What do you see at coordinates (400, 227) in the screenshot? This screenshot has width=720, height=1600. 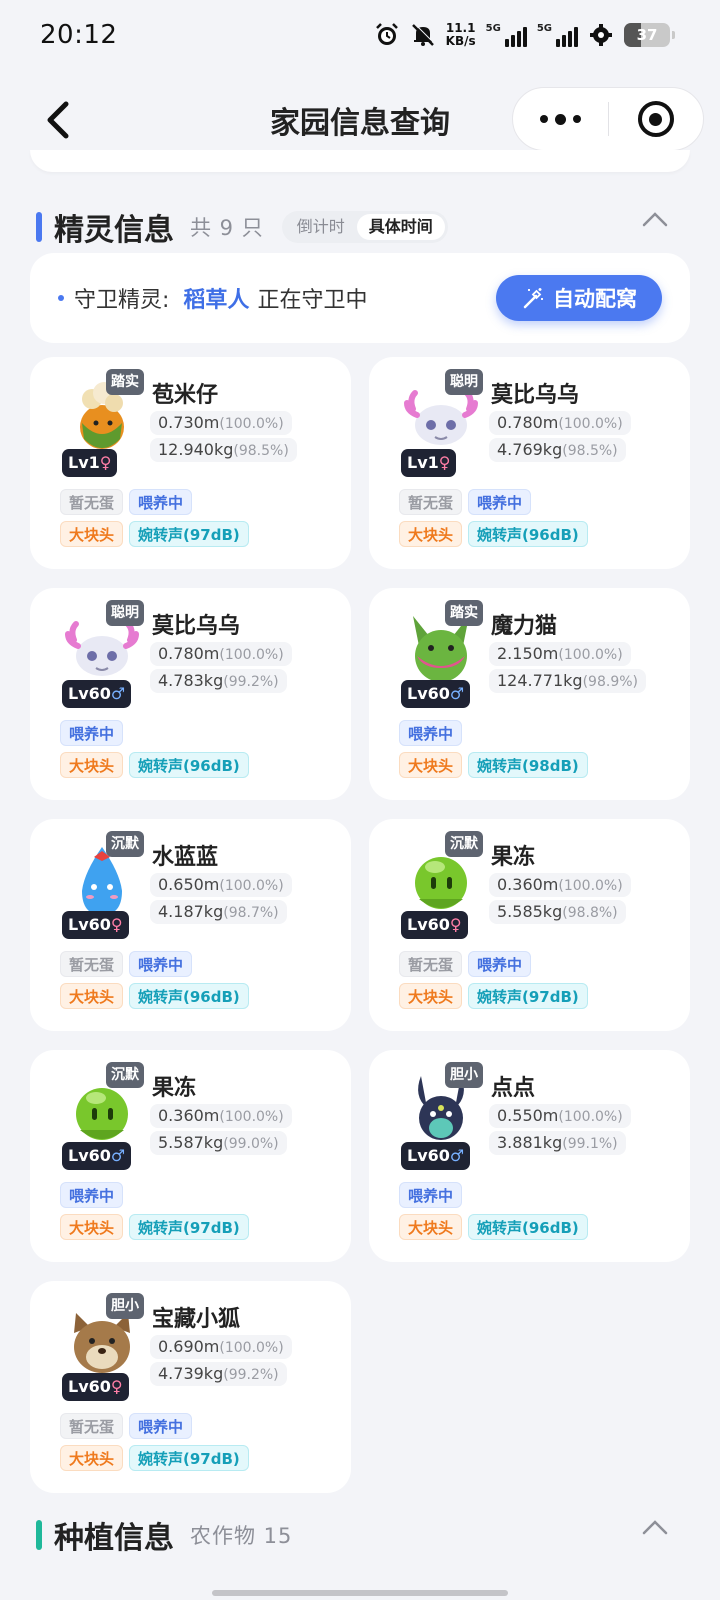 I see `tab-exact-time: 具体时间` at bounding box center [400, 227].